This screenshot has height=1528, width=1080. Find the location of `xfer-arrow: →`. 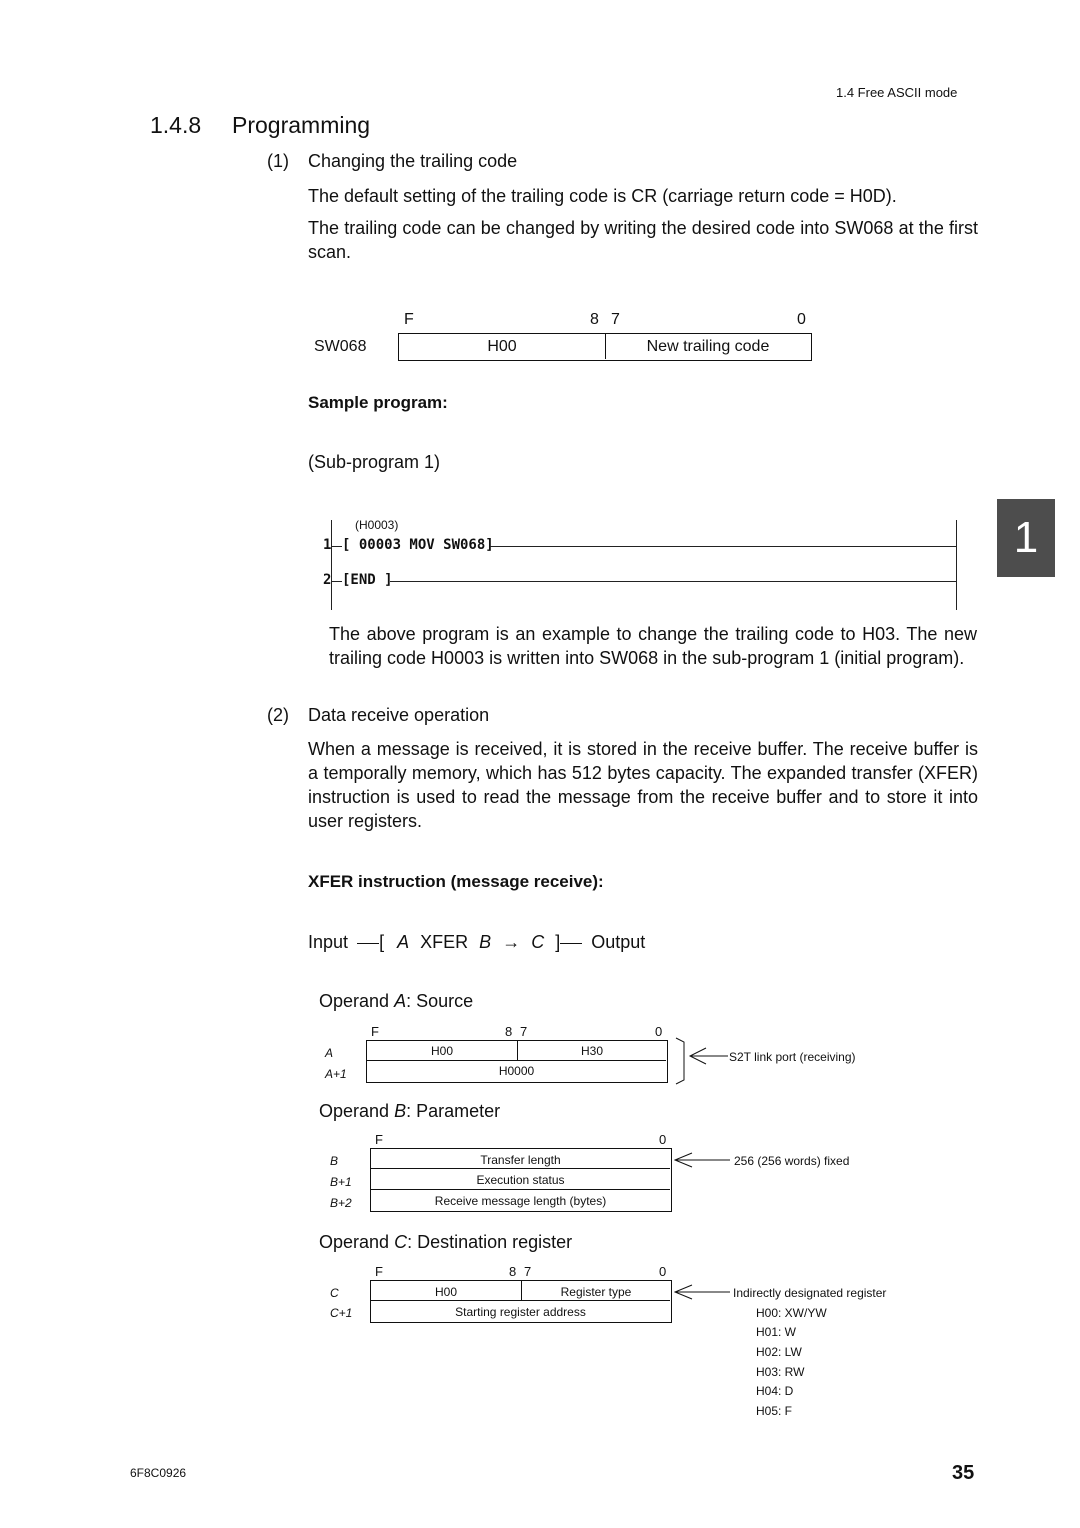

xfer-arrow: → is located at coordinates (511, 942).